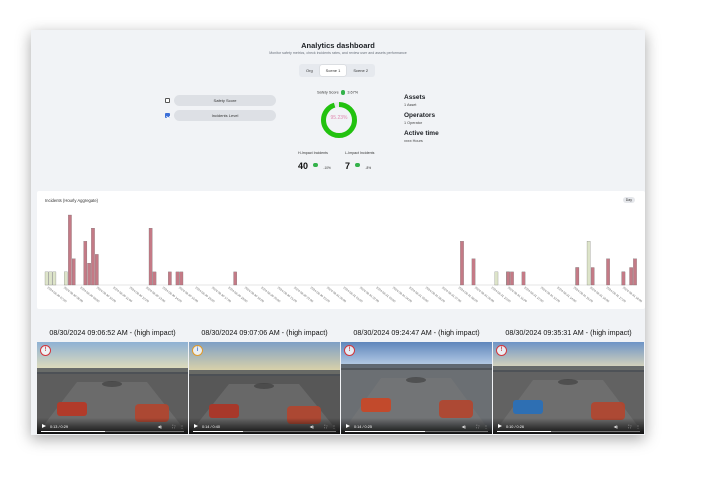 The image size is (710, 499). What do you see at coordinates (416, 332) in the screenshot?
I see `video-title-3: 08/30/2024 09:24:47 AM - (high impact)` at bounding box center [416, 332].